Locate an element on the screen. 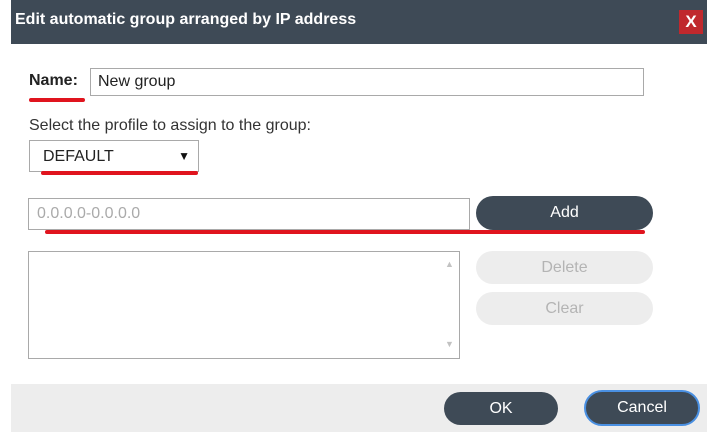 The width and height of the screenshot is (707, 432). clear-button: Clear is located at coordinates (564, 308).